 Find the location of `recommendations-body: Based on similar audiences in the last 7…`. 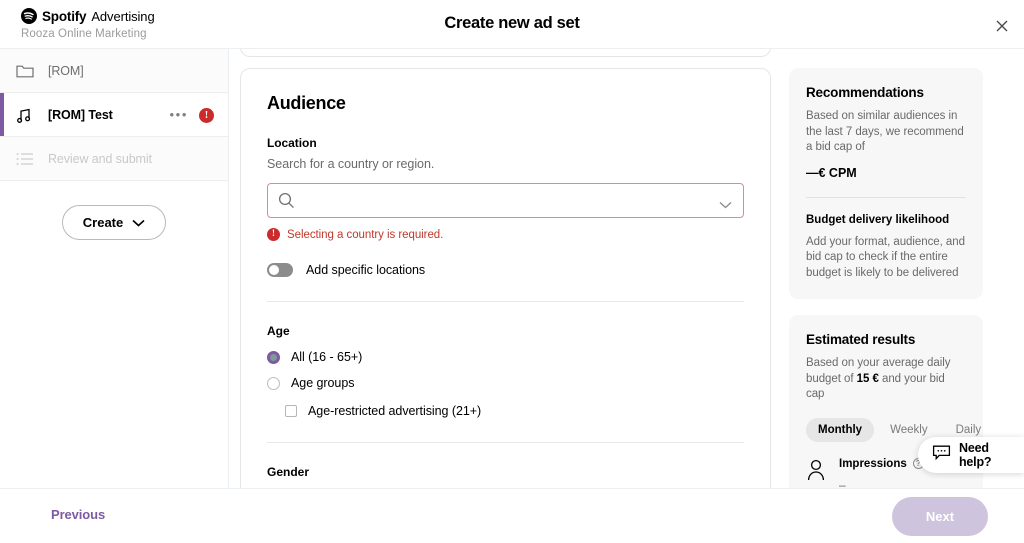

recommendations-body: Based on similar audiences in the last 7… is located at coordinates (885, 132).